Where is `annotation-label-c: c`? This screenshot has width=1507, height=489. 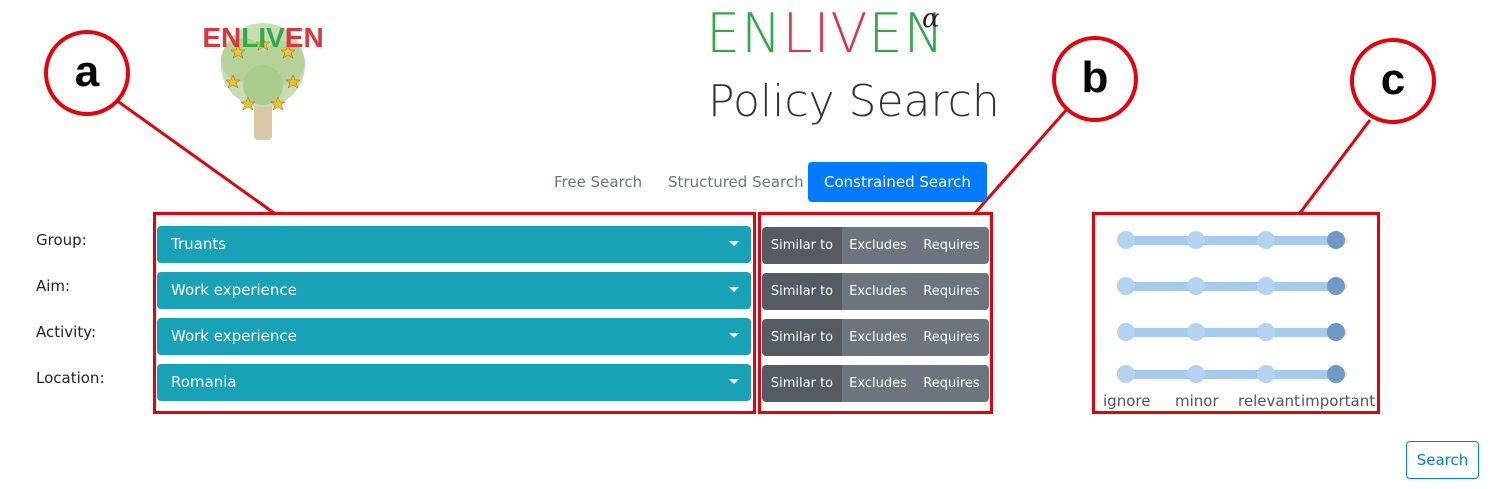 annotation-label-c: c is located at coordinates (1393, 81).